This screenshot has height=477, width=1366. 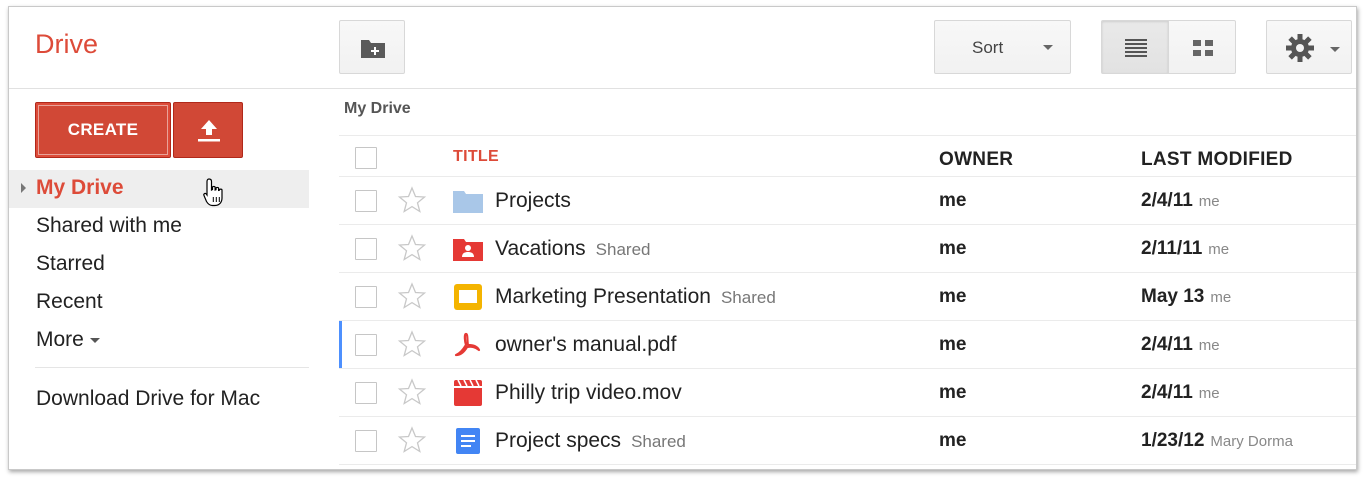 What do you see at coordinates (366, 158) in the screenshot?
I see `select-all-checkbox` at bounding box center [366, 158].